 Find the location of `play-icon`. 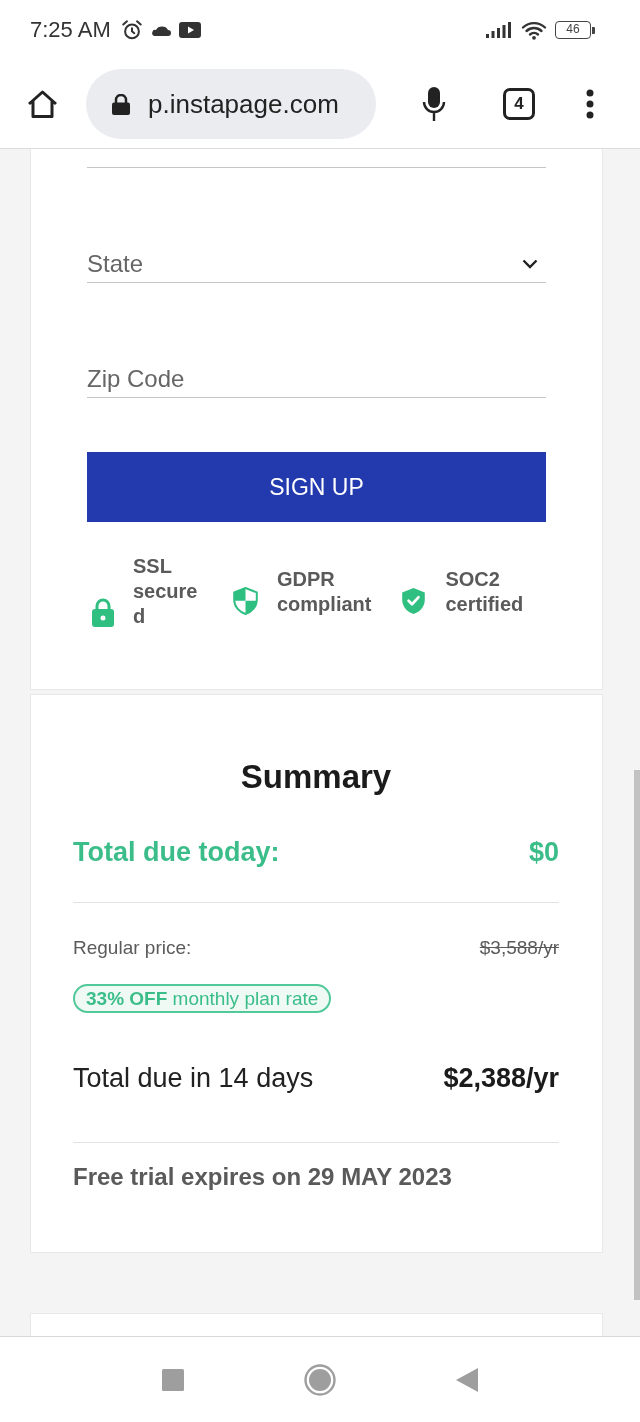

play-icon is located at coordinates (189, 30).